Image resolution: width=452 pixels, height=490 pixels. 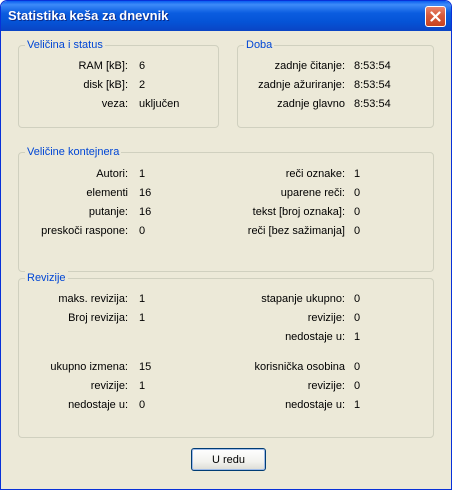 What do you see at coordinates (228, 459) in the screenshot?
I see `ok-button: U redu` at bounding box center [228, 459].